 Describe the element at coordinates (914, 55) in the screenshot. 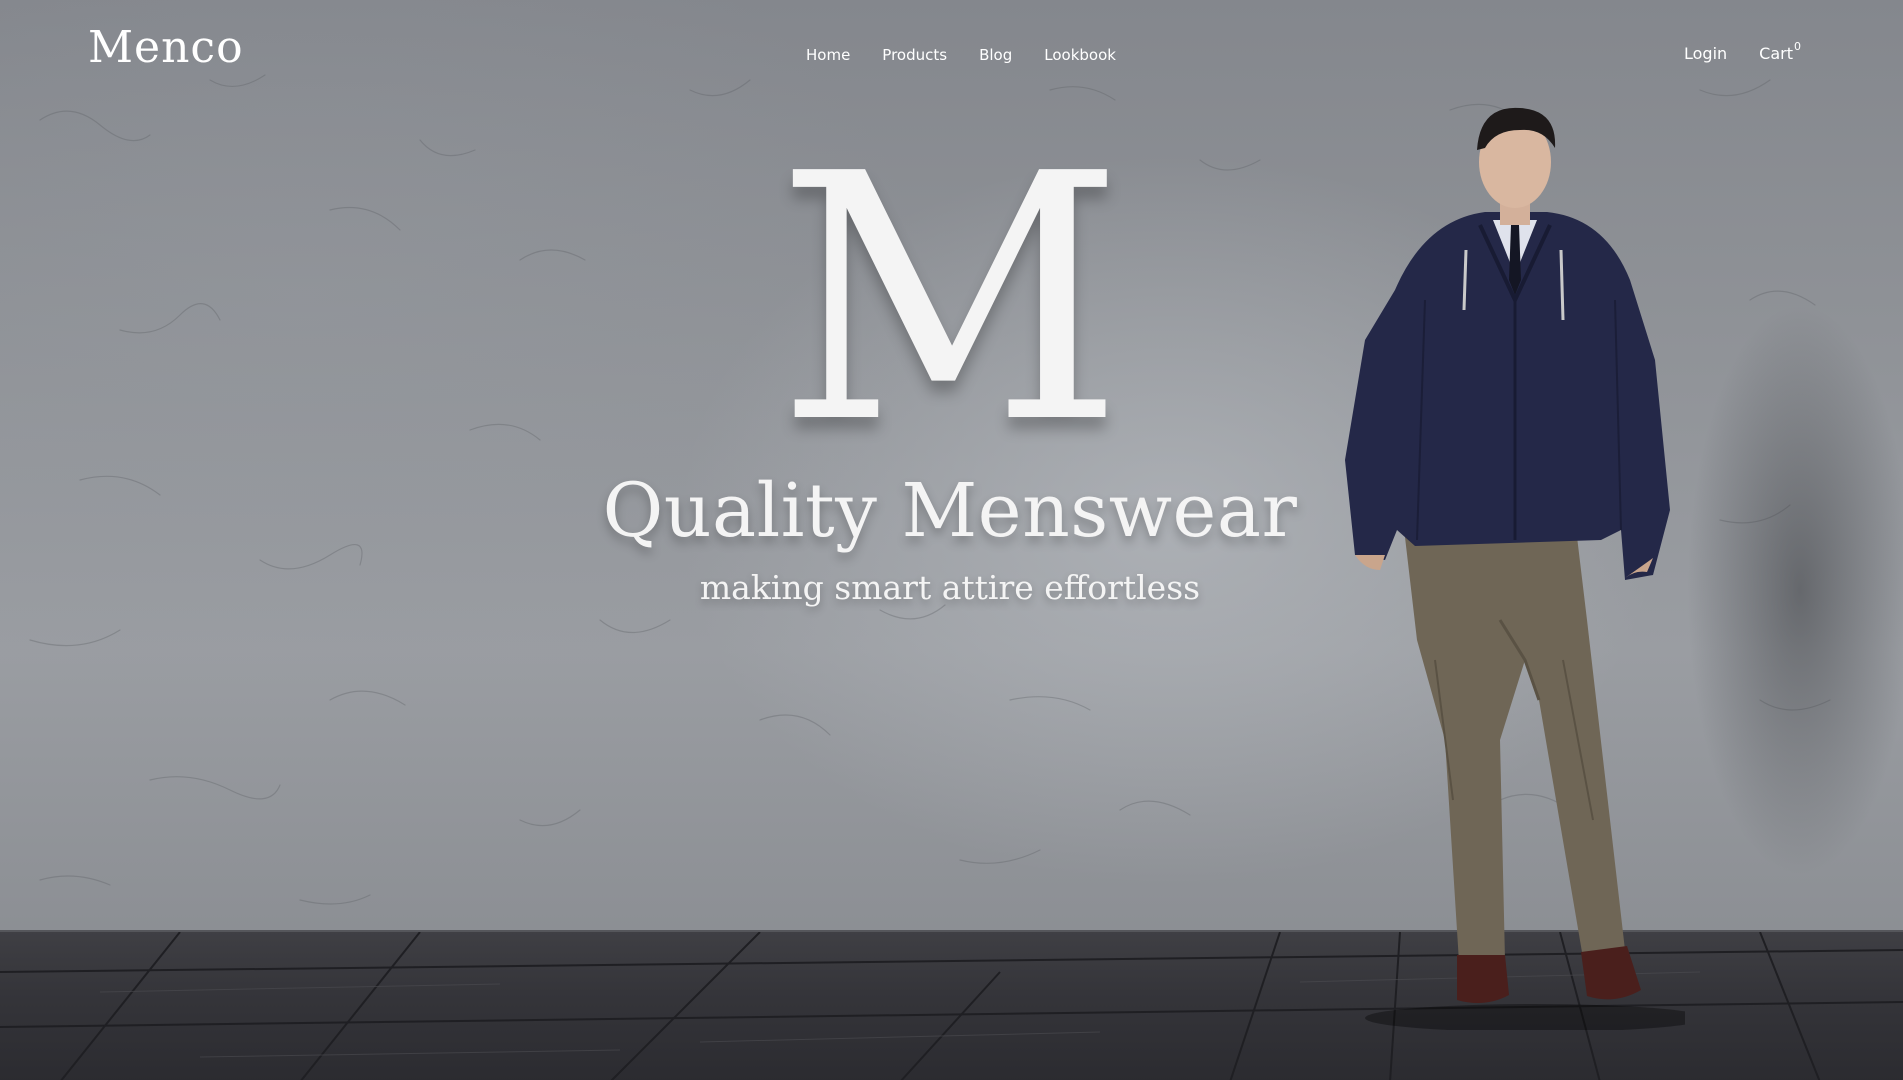

I see `nav-item-products: Products` at that location.